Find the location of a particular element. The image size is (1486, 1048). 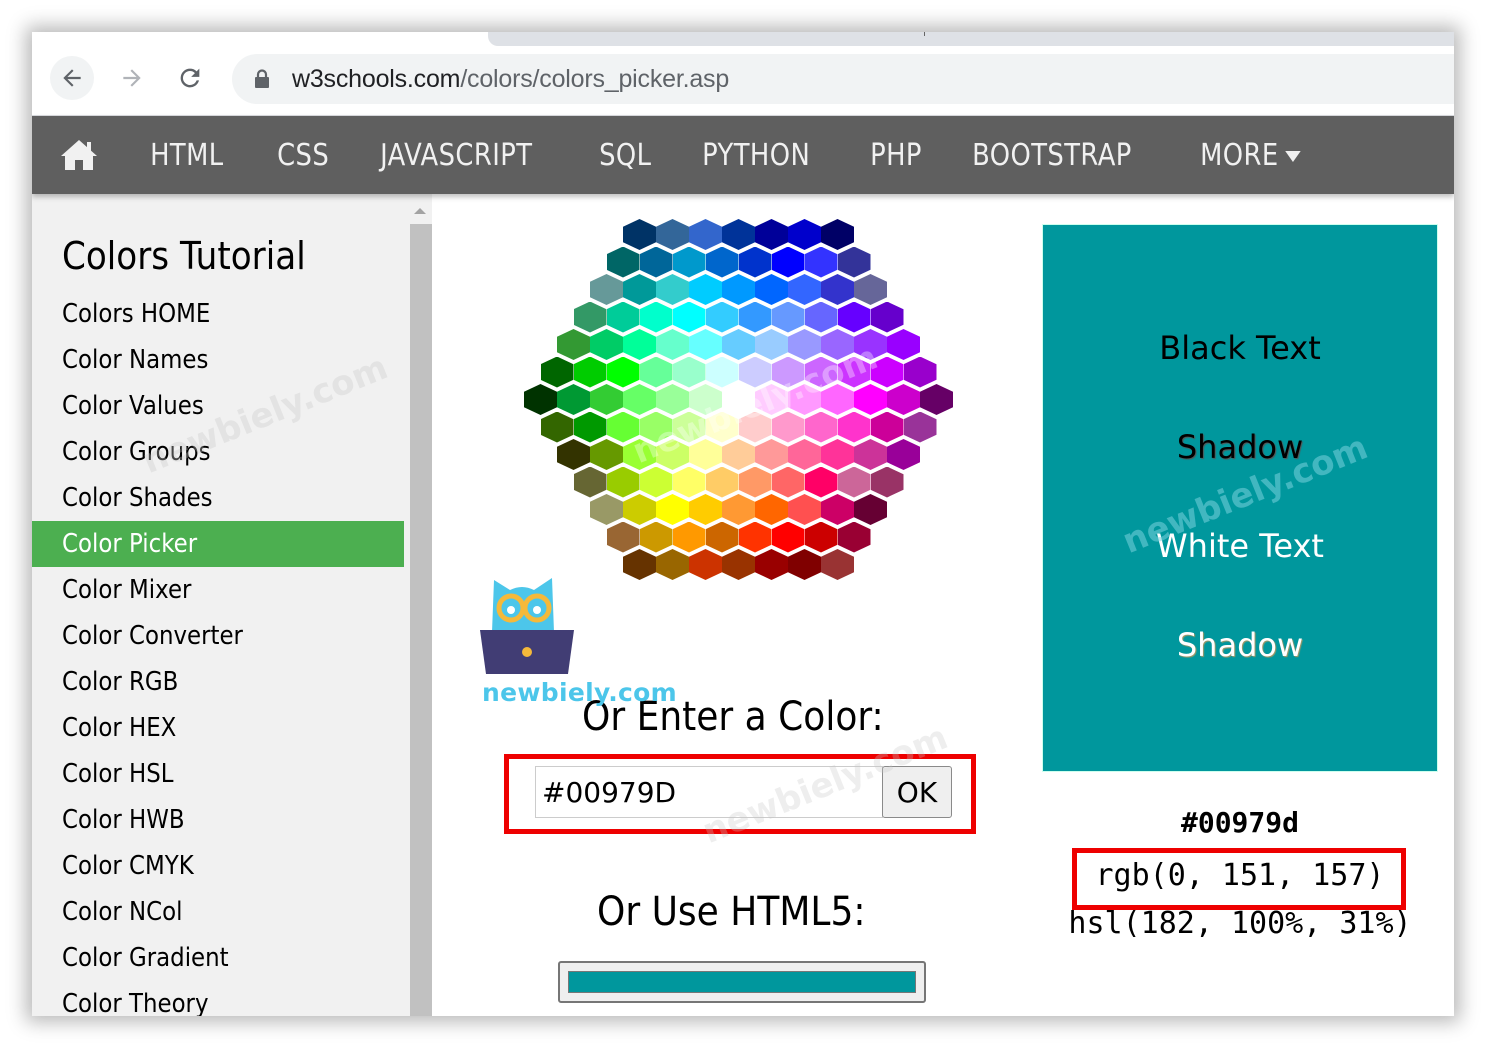

nav-more: MORE is located at coordinates (1250, 155).